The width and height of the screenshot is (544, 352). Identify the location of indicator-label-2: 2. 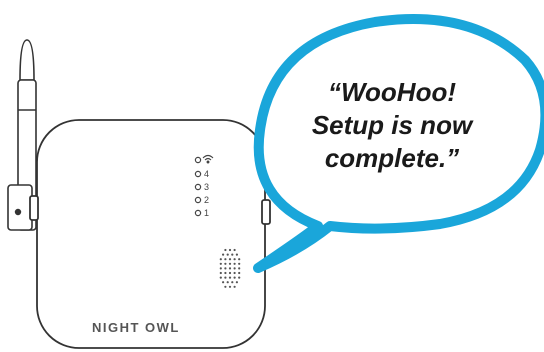
(207, 200).